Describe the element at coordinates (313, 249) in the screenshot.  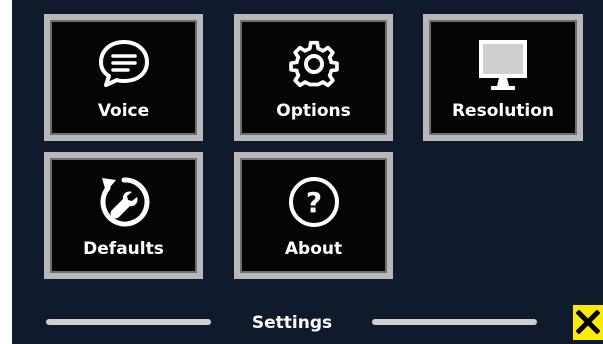
I see `about-label: About` at that location.